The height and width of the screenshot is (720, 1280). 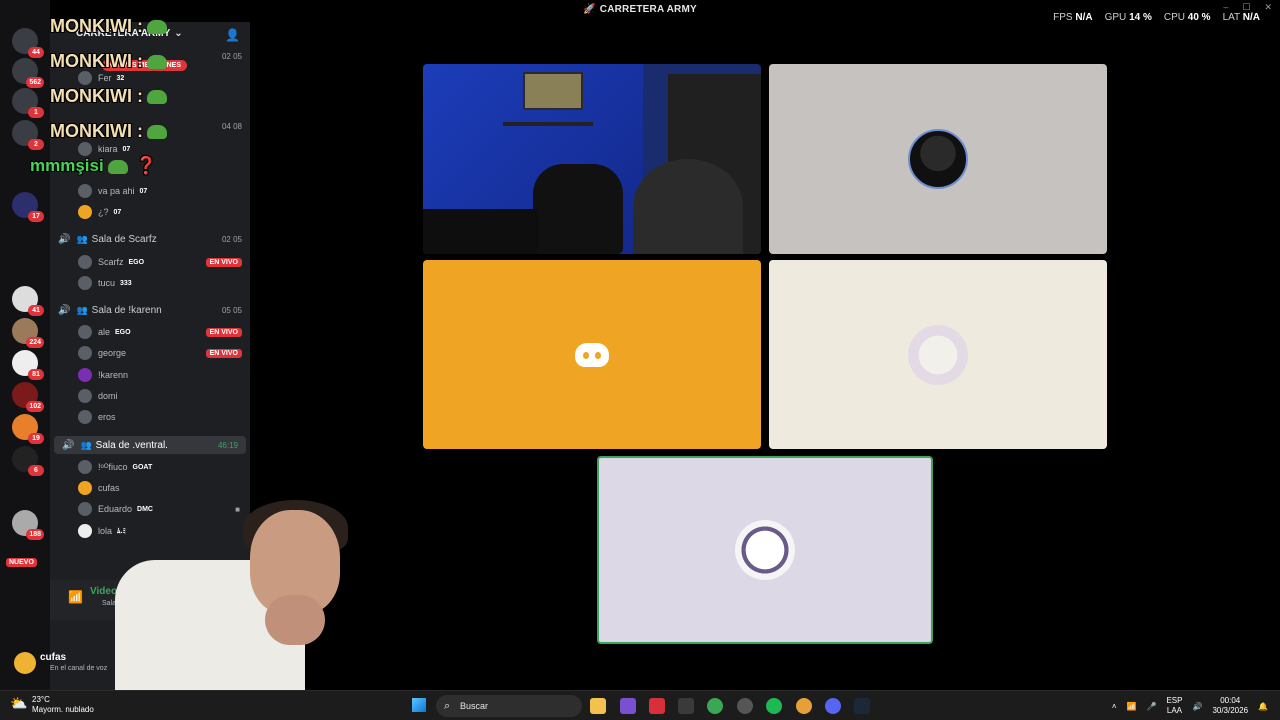 I want to click on voice-user: cufas, so click(x=150, y=488).